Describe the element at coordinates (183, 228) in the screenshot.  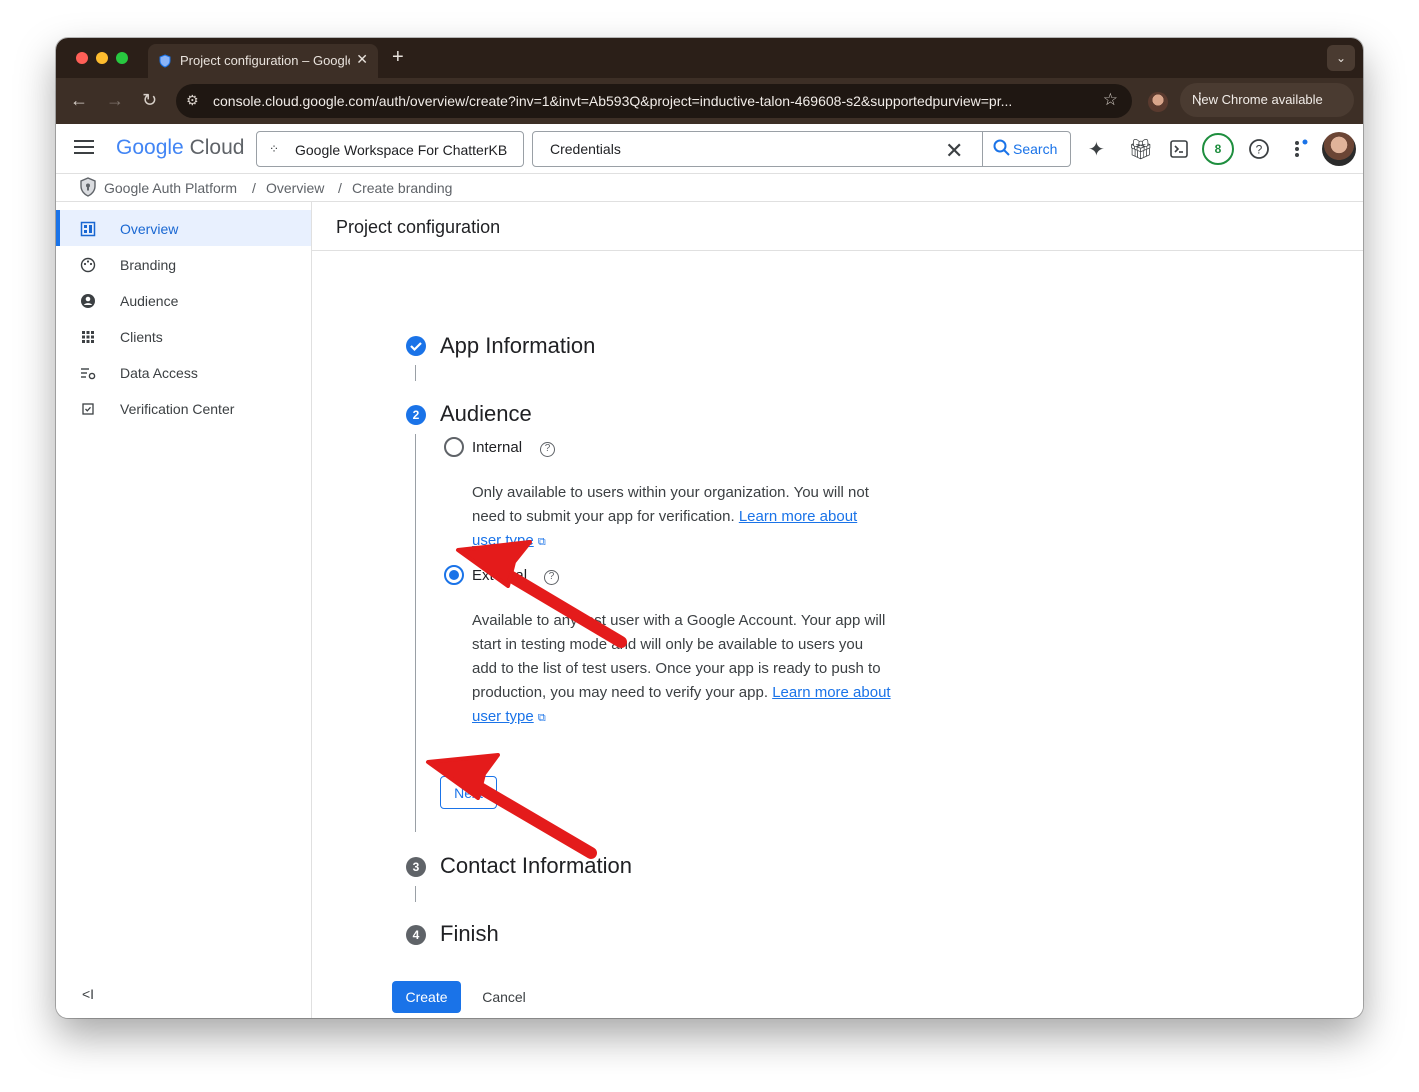
I see `sidebar-item-overview: Overview` at that location.